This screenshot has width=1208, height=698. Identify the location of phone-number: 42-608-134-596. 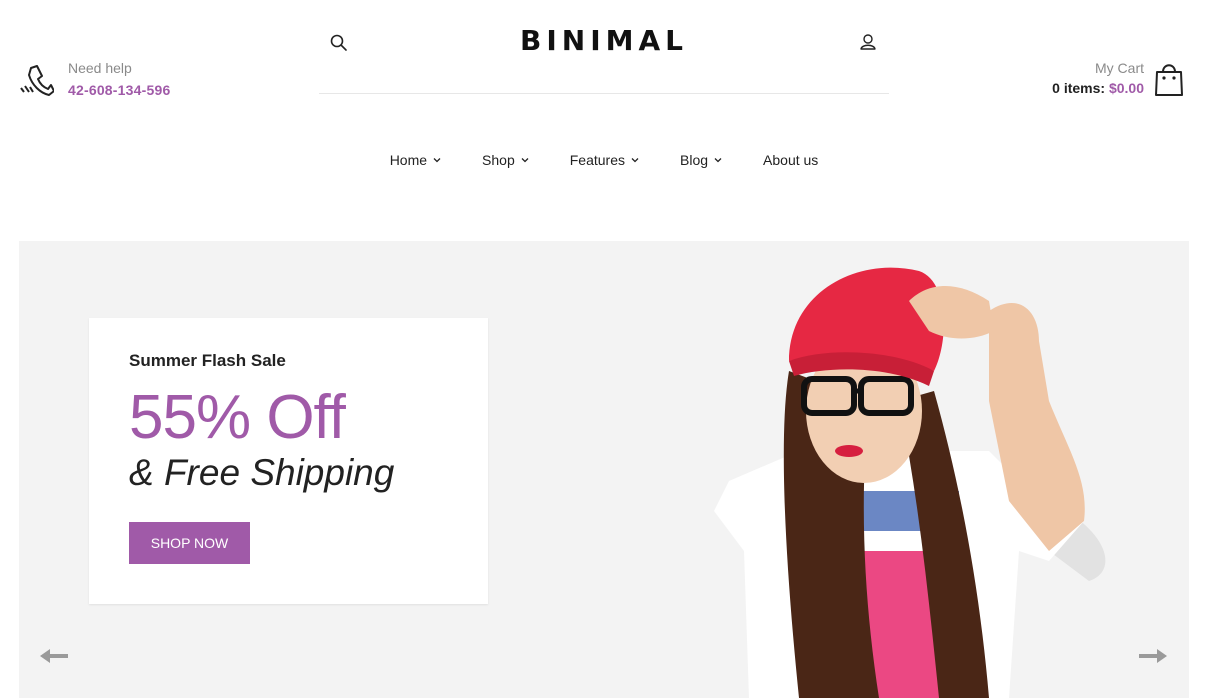
(119, 90).